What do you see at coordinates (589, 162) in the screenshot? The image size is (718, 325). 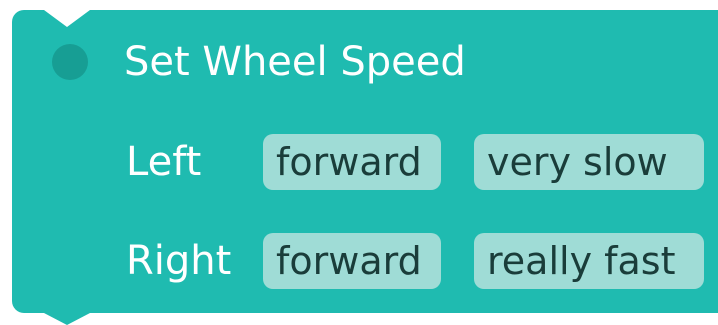 I see `left-speed-dropdown: very slow` at bounding box center [589, 162].